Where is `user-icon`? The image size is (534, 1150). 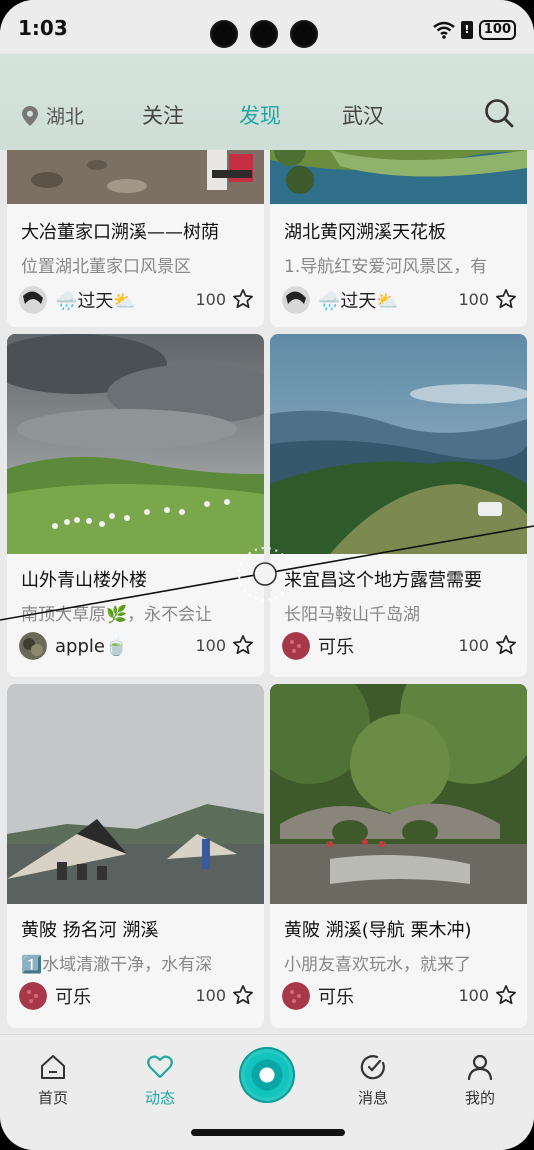 user-icon is located at coordinates (480, 1067).